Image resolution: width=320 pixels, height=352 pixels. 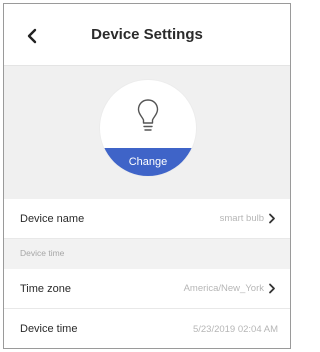 I want to click on section-header-device-time: Device time, so click(x=147, y=254).